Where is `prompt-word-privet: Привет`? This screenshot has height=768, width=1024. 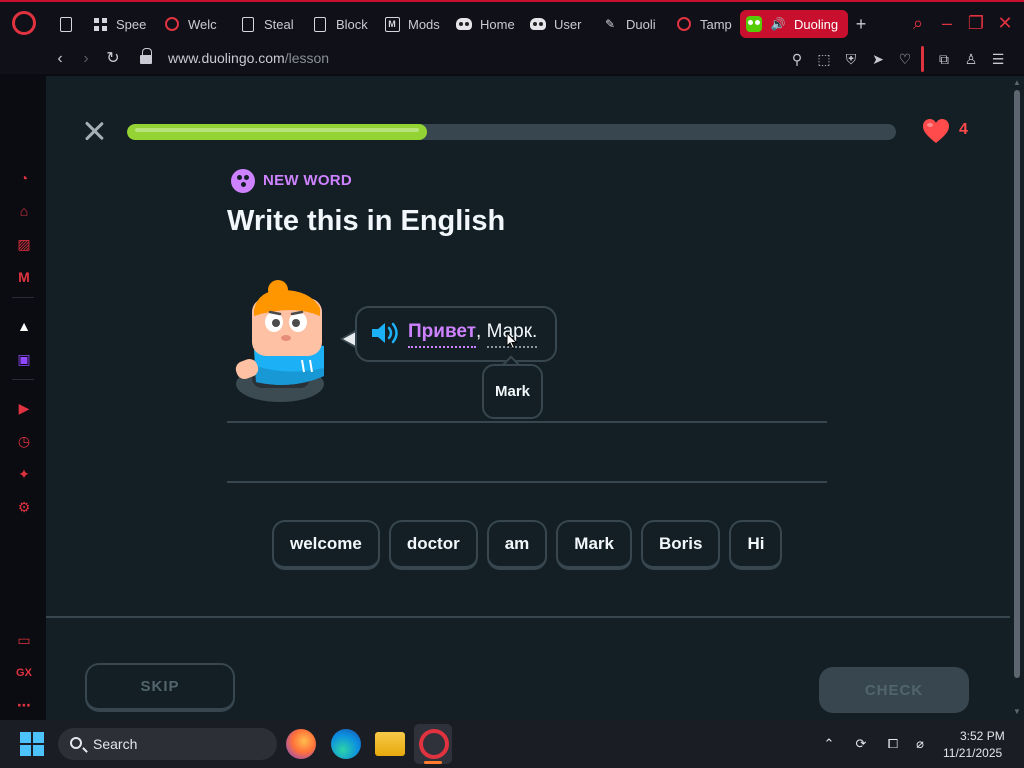
prompt-word-privet: Привет is located at coordinates (442, 334).